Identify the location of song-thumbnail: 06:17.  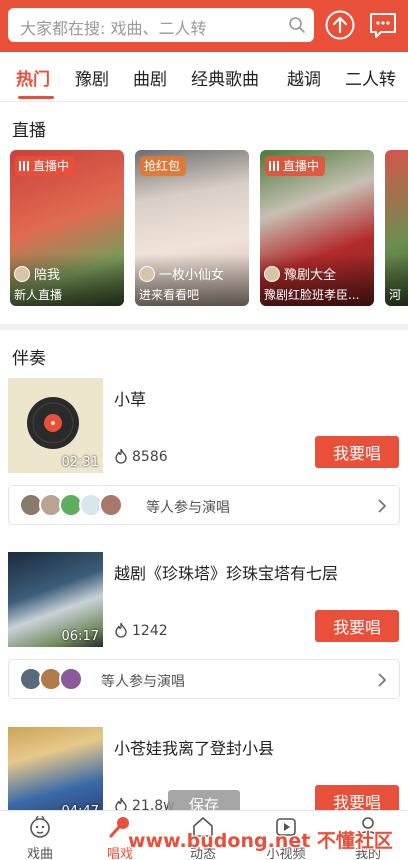
(55, 599).